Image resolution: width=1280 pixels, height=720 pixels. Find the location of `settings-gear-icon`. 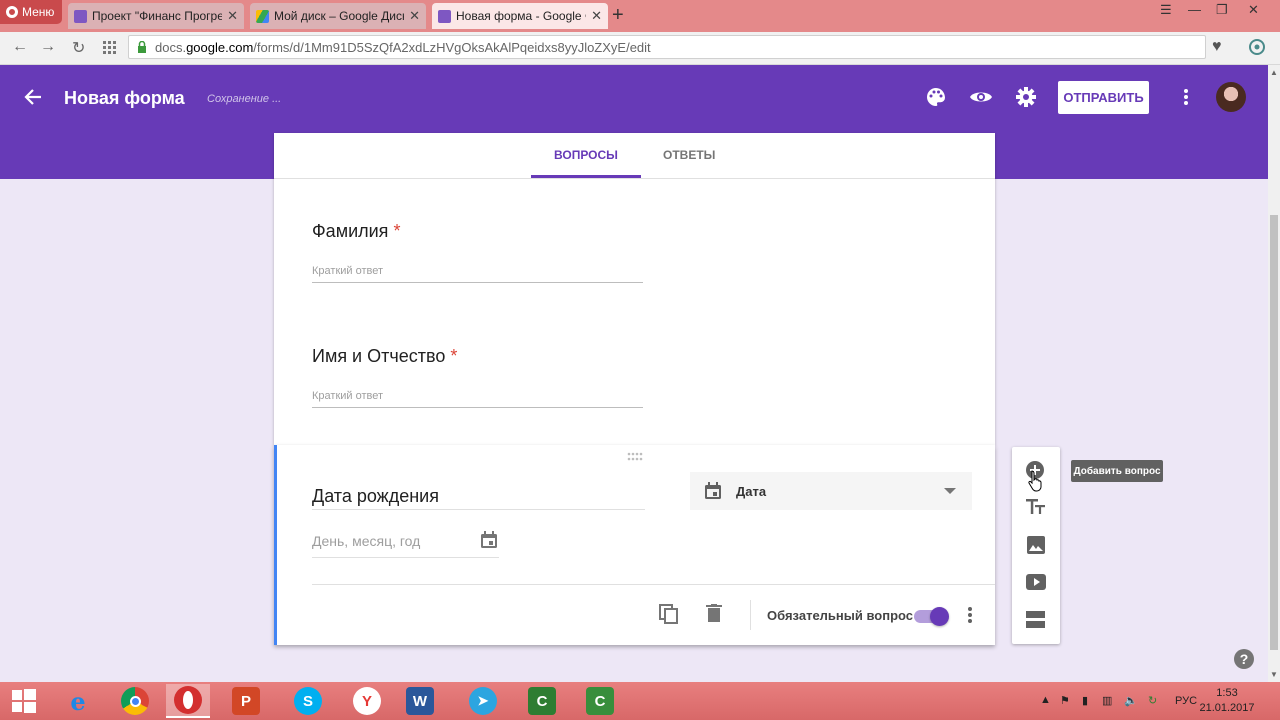

settings-gear-icon is located at coordinates (1026, 97).